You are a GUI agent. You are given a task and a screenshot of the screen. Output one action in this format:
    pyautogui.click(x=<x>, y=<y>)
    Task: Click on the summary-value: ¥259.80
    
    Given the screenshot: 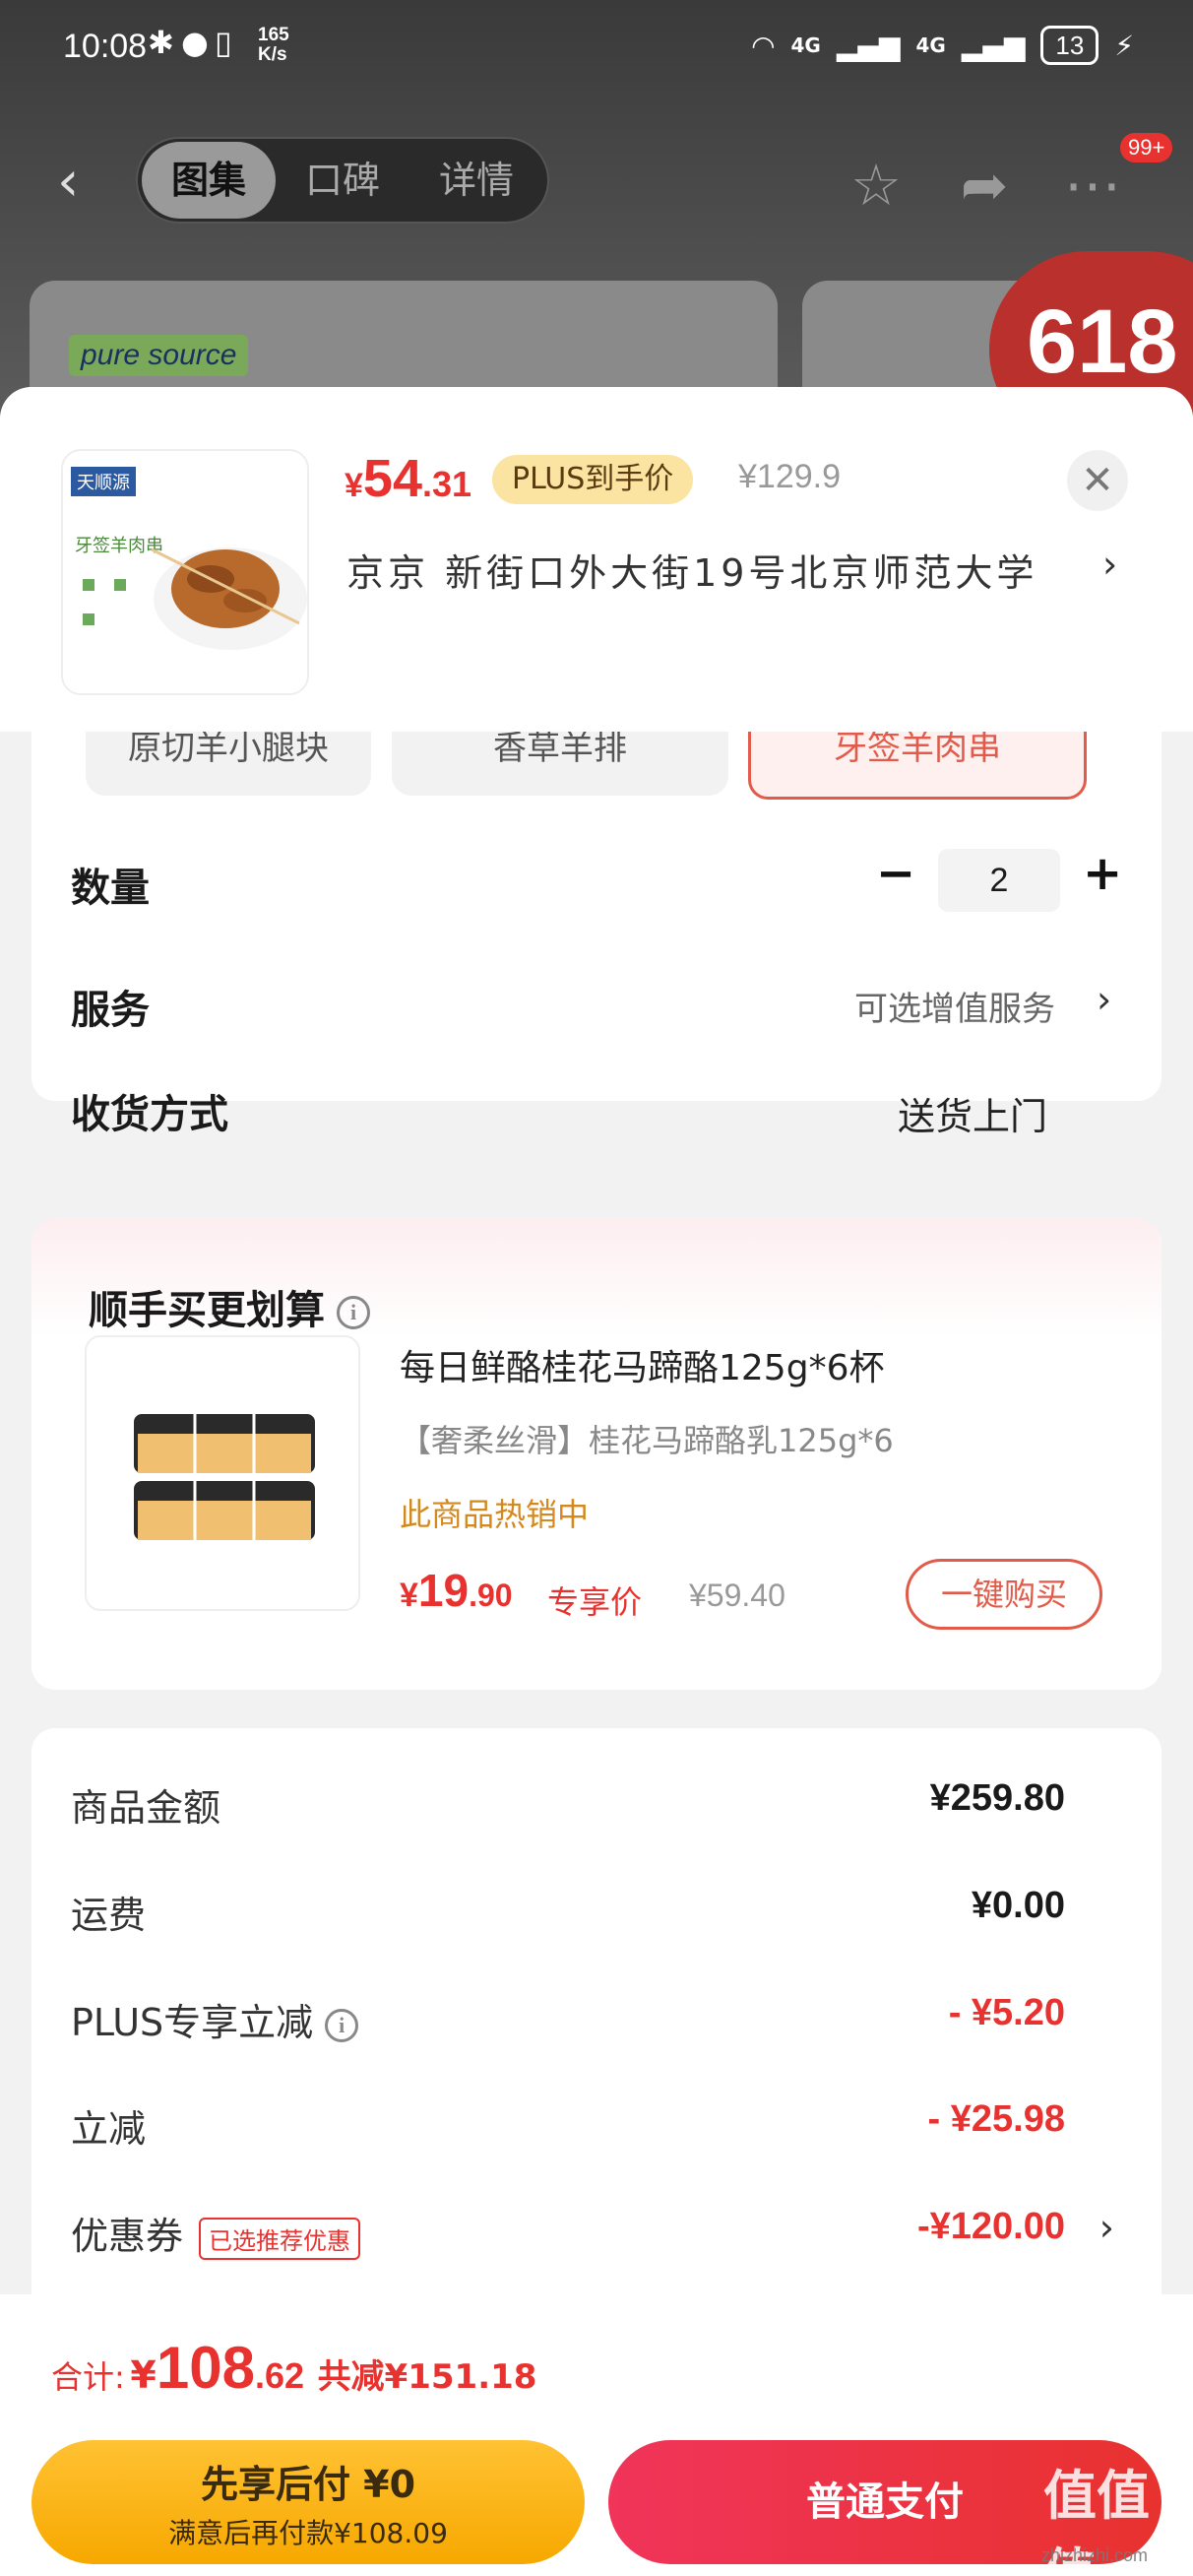 What is the action you would take?
    pyautogui.click(x=997, y=1798)
    